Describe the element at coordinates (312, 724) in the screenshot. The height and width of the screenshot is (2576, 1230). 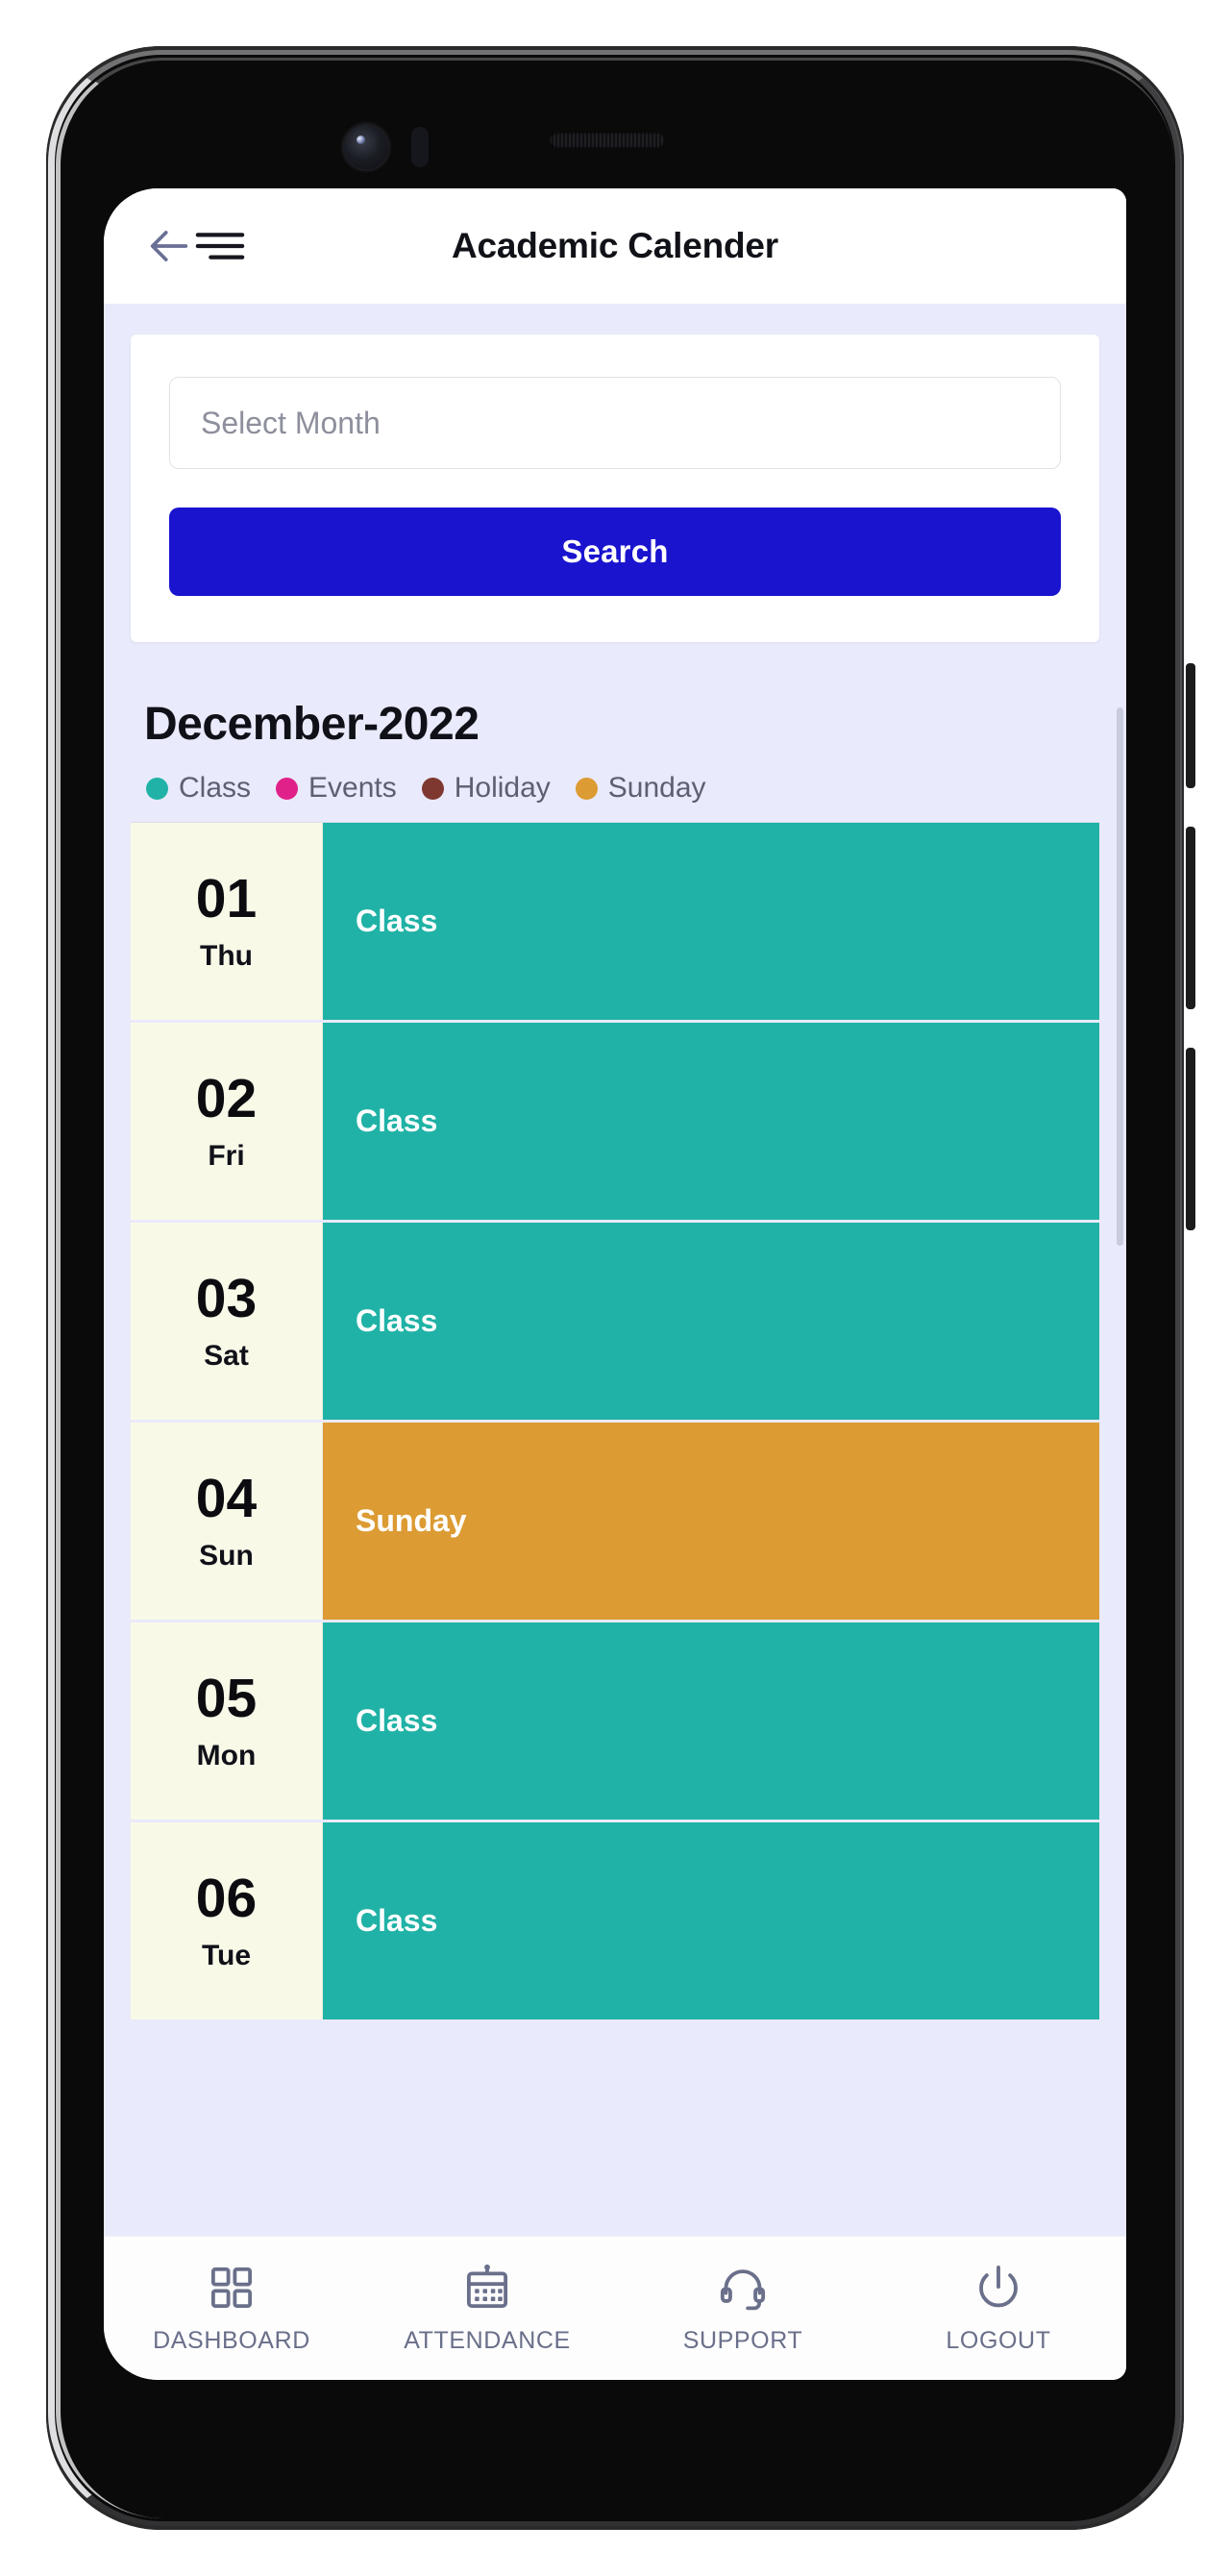
I see `month-heading: December-2022` at that location.